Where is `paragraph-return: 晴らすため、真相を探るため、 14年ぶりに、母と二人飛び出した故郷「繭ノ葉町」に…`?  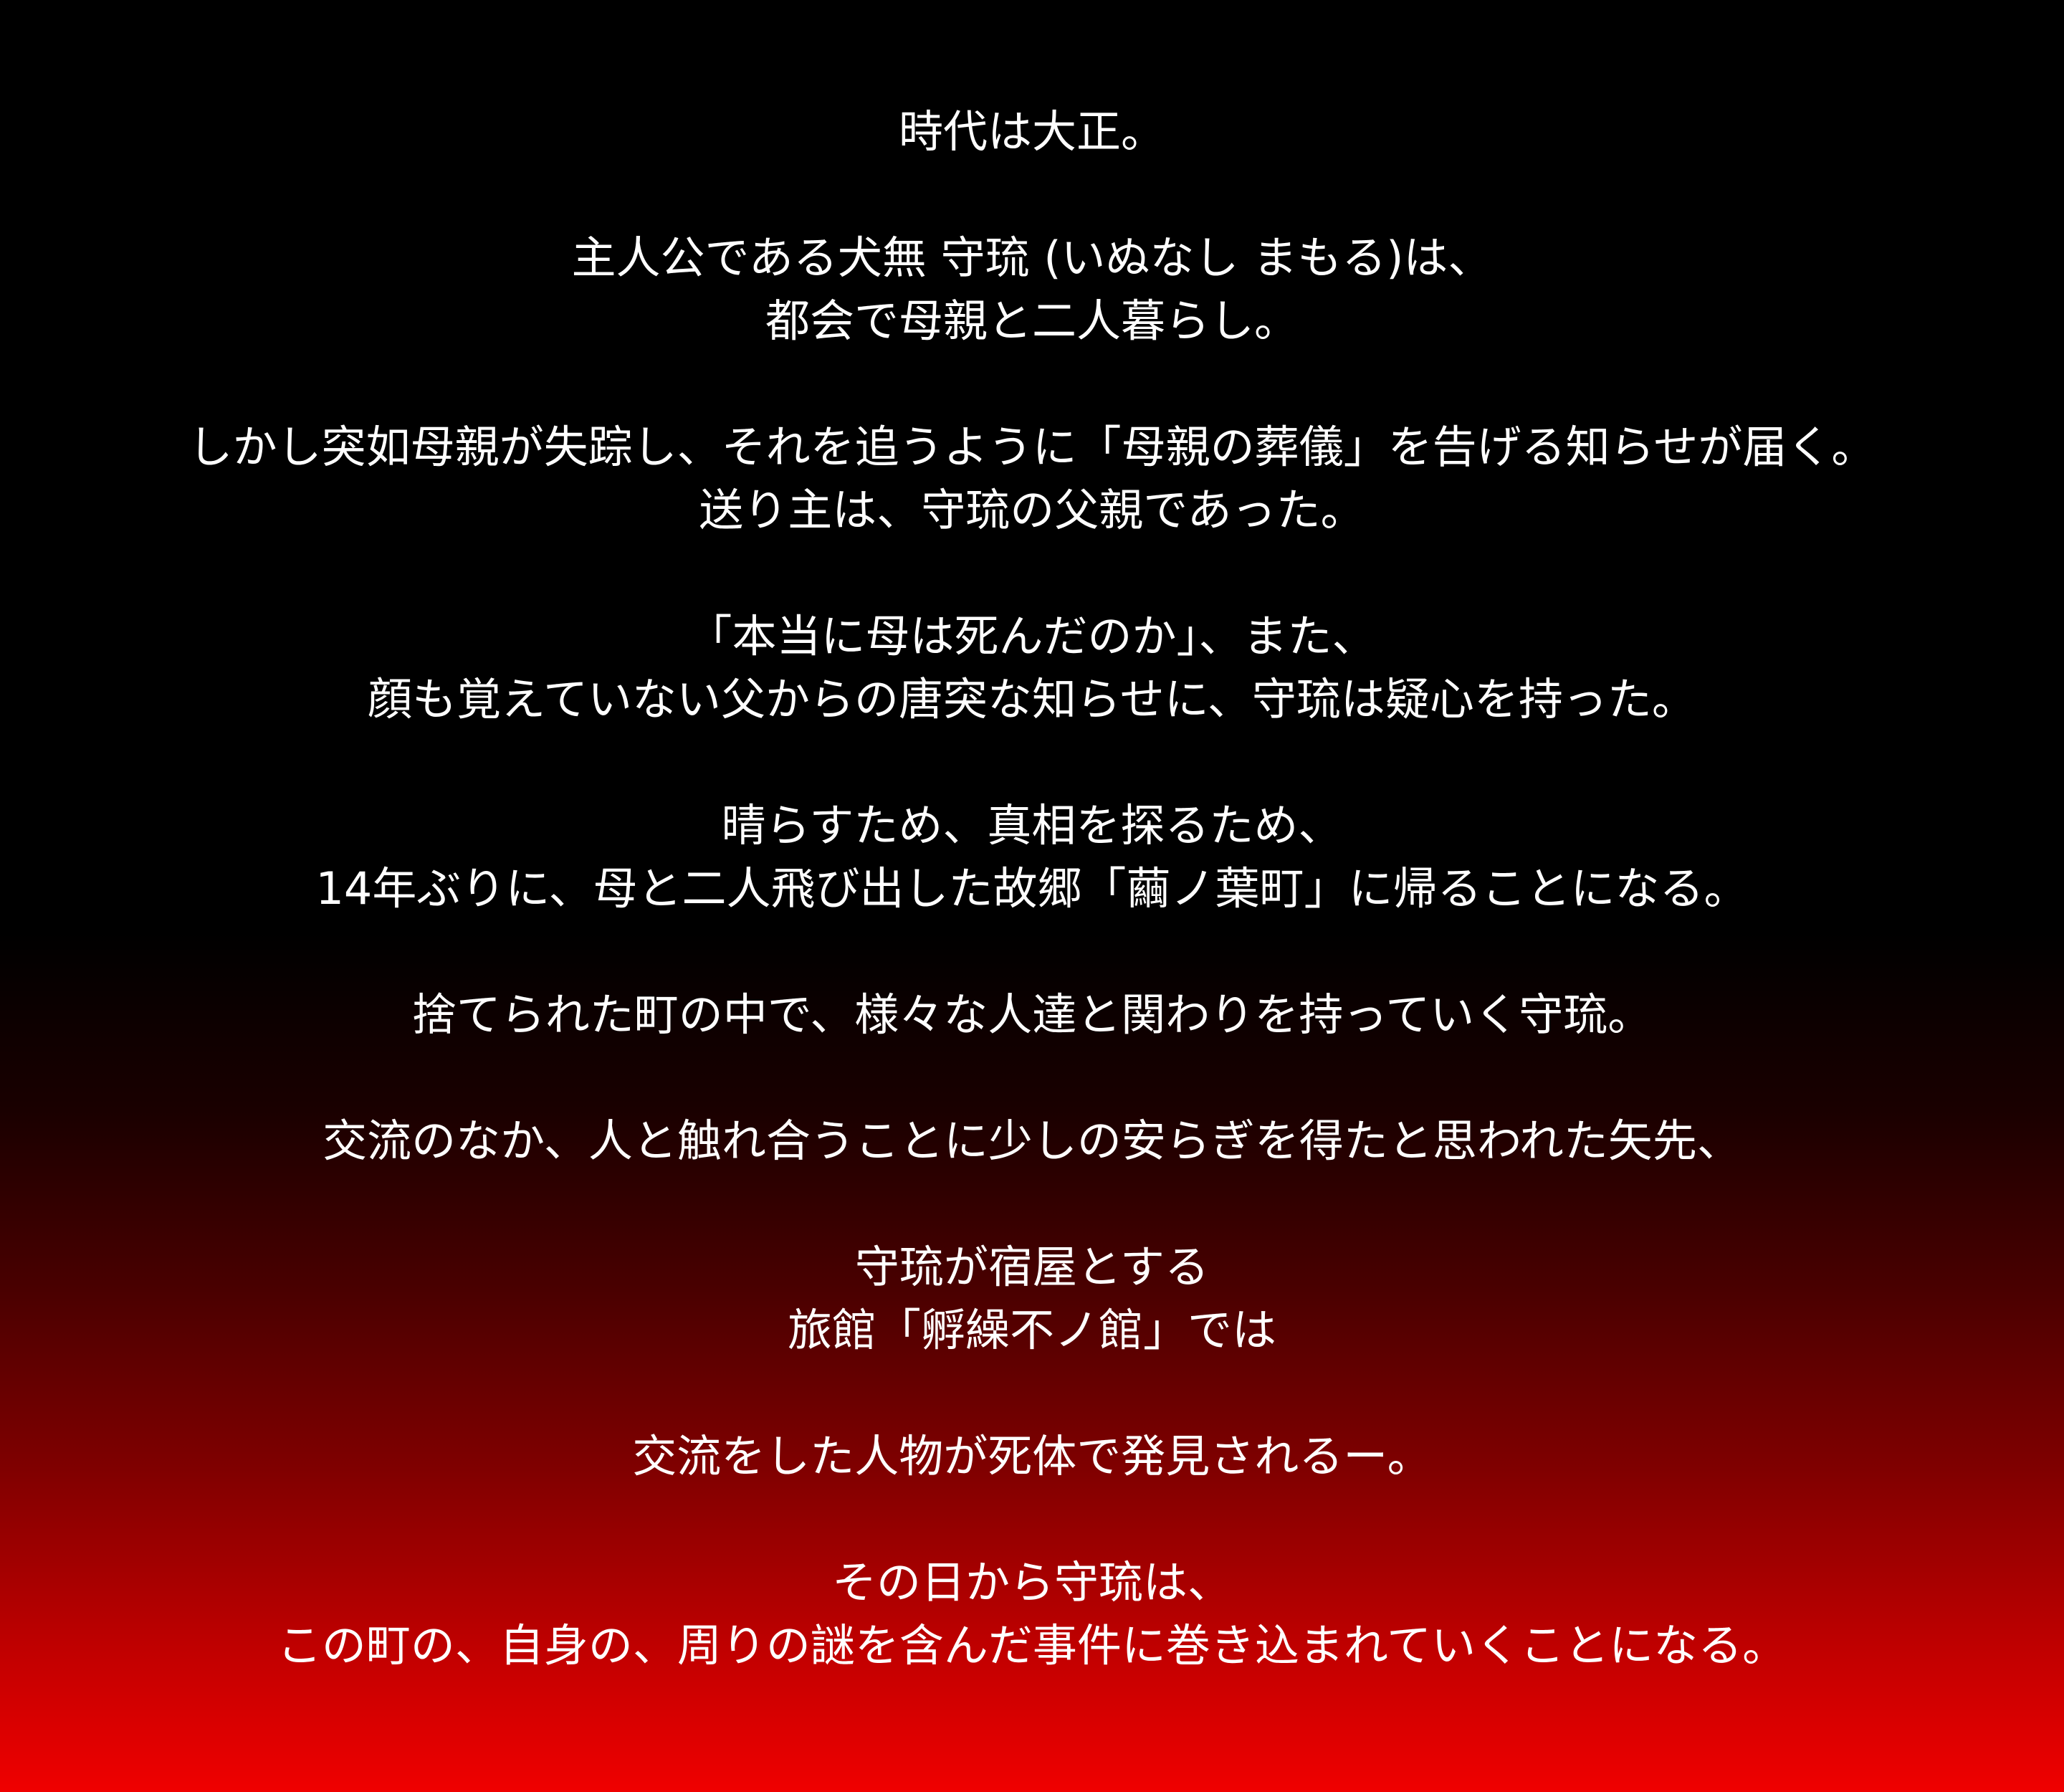 paragraph-return: 晴らすため、真相を探るため、 14年ぶりに、母と二人飛び出した故郷「繭ノ葉町」に… is located at coordinates (1032, 857).